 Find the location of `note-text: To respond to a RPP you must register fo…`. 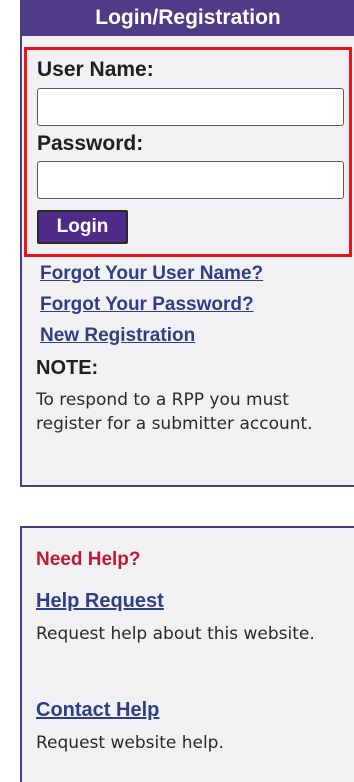

note-text: To respond to a RPP you must register fo… is located at coordinates (174, 412).